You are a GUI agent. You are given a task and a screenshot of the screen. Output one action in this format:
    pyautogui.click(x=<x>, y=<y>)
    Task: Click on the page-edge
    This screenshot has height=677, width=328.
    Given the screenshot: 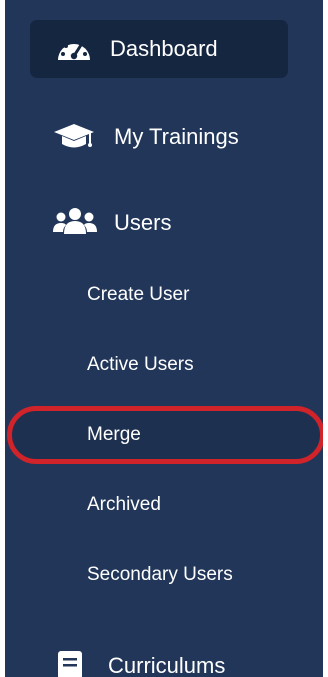 What is the action you would take?
    pyautogui.click(x=325, y=338)
    